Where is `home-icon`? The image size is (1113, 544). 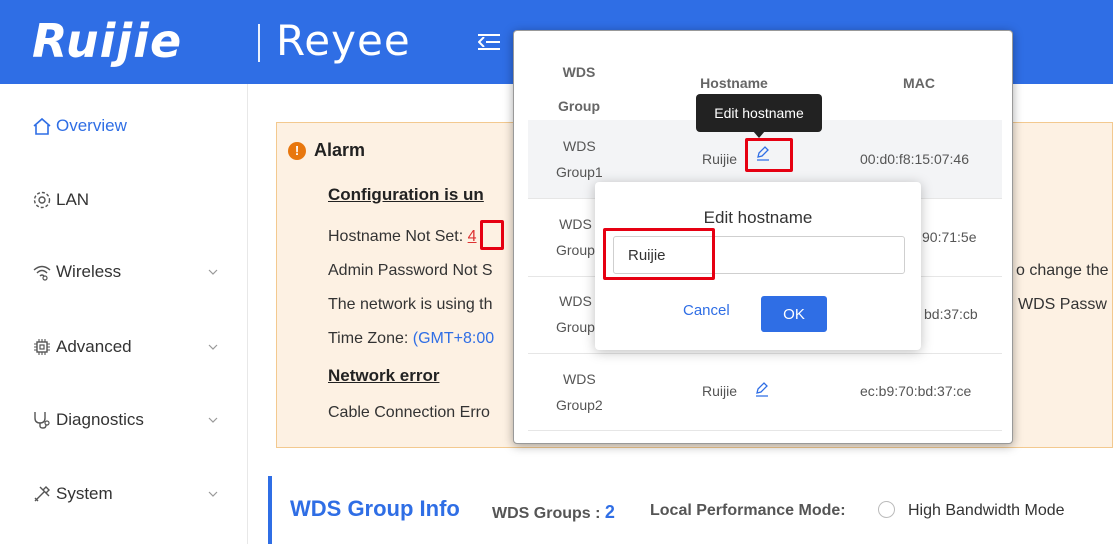 home-icon is located at coordinates (42, 126).